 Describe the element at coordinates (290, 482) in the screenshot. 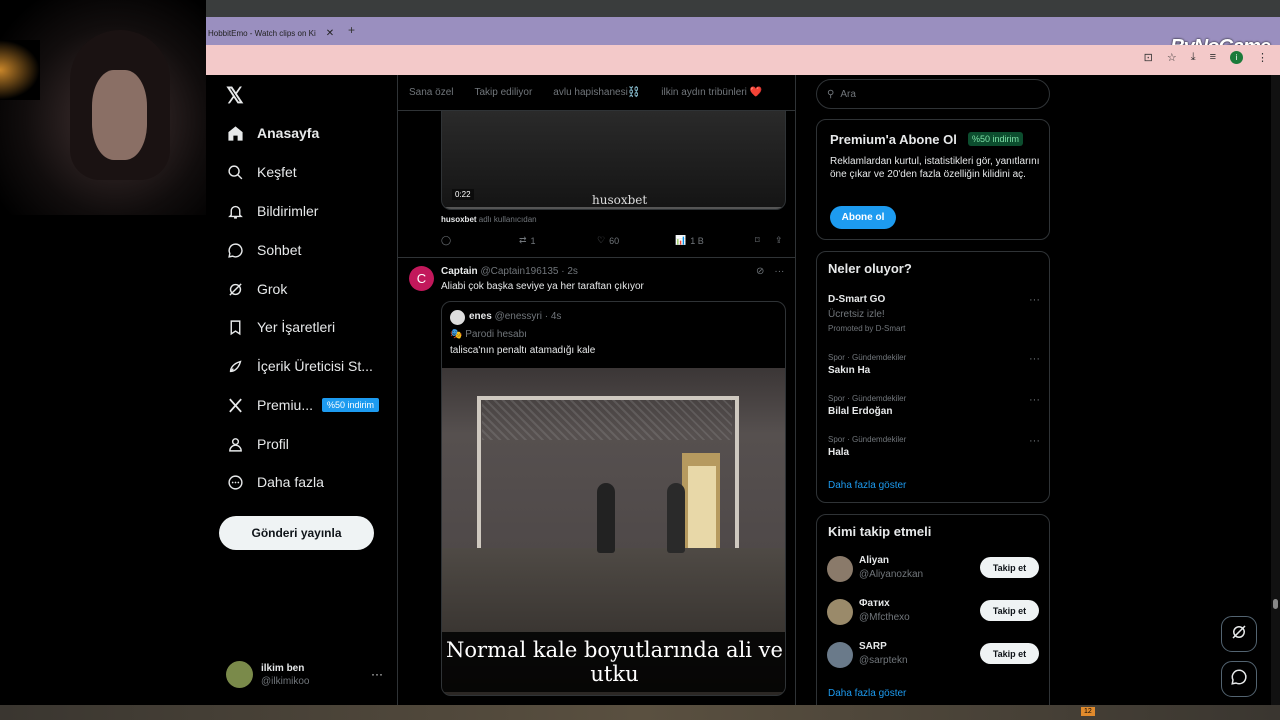

I see `nav-label: Daha fazla` at that location.